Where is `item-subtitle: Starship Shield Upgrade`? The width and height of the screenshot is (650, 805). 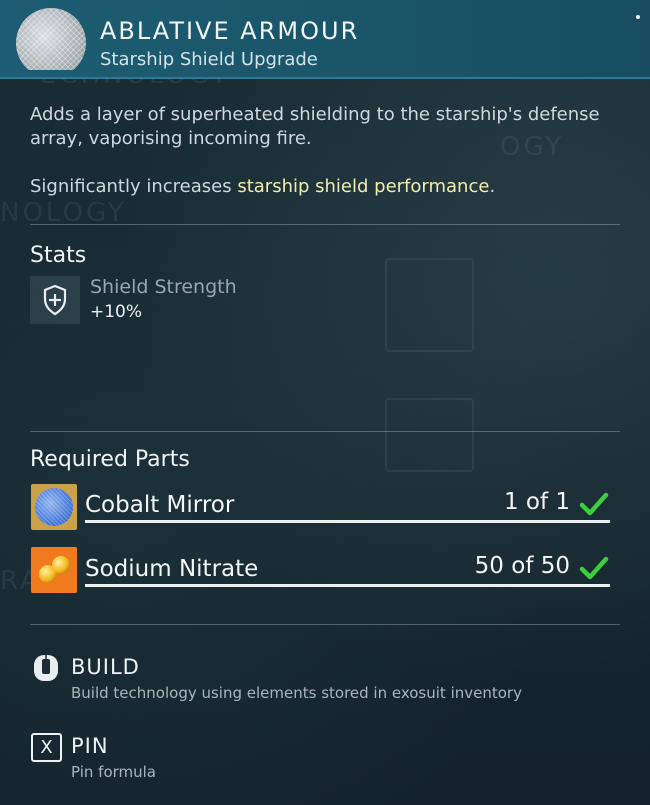 item-subtitle: Starship Shield Upgrade is located at coordinates (209, 59).